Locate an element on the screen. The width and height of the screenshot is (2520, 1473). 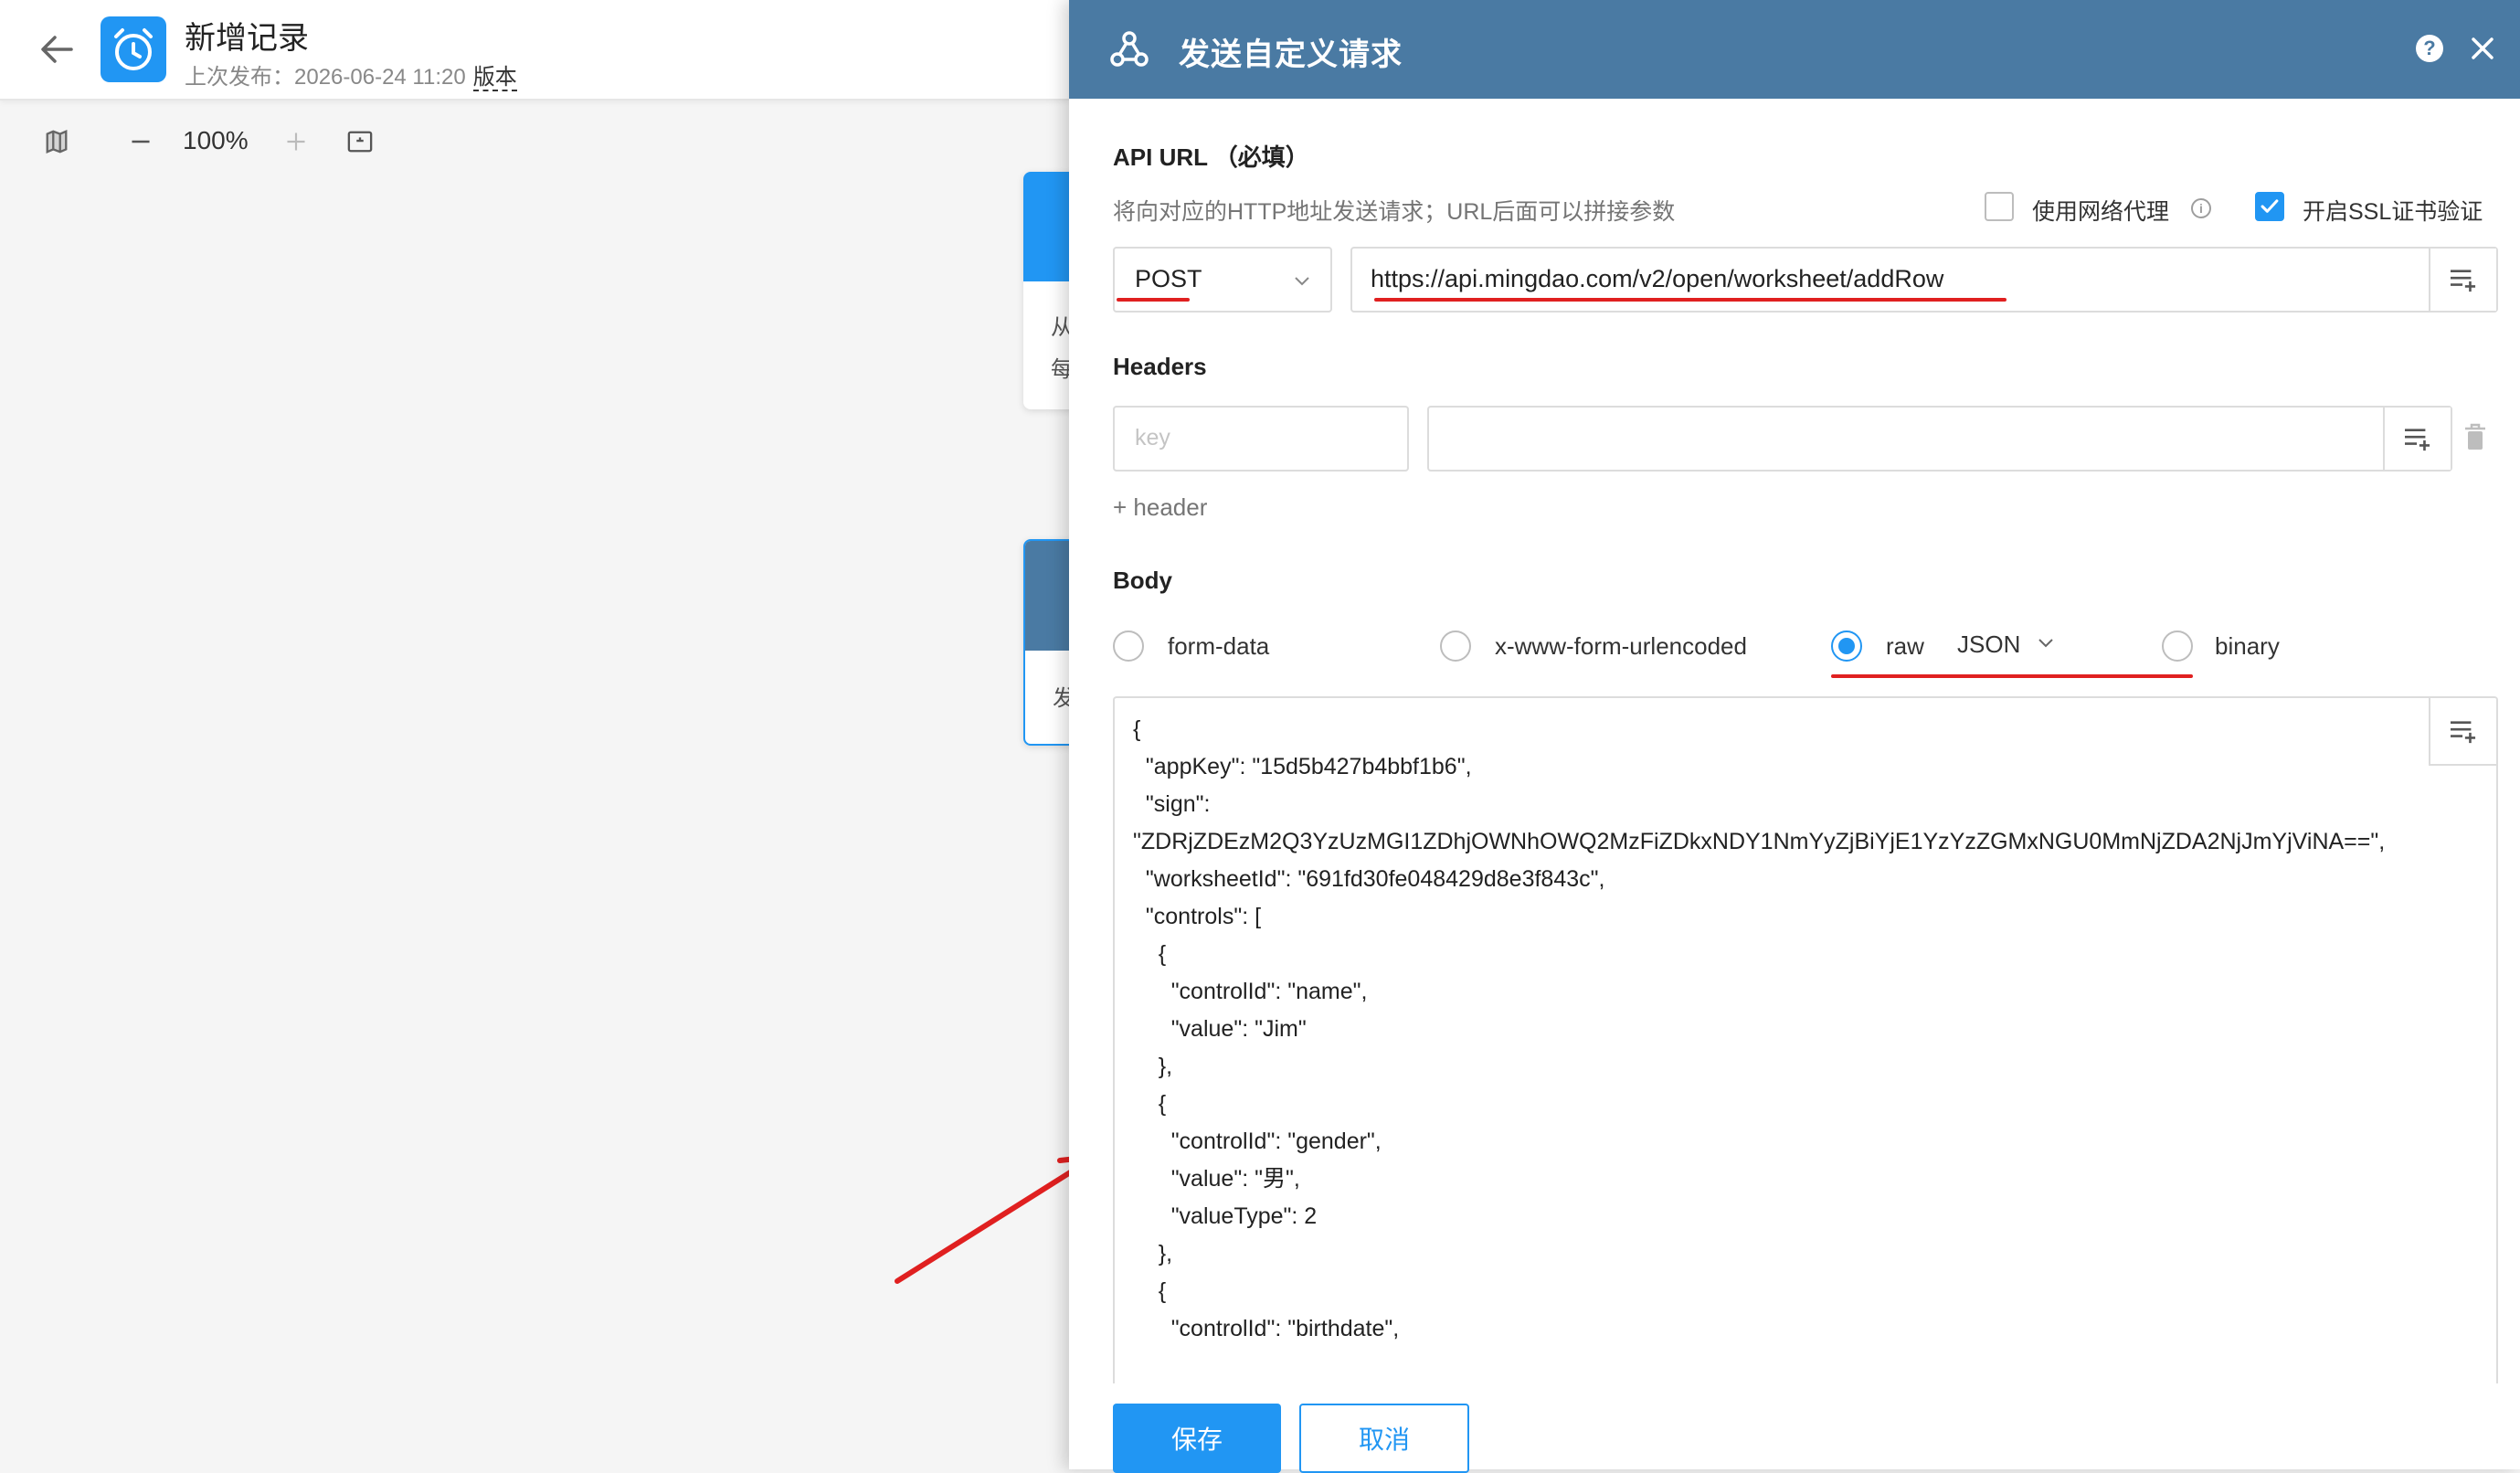
proxy-label: 使用网络代理 is located at coordinates (2101, 212).